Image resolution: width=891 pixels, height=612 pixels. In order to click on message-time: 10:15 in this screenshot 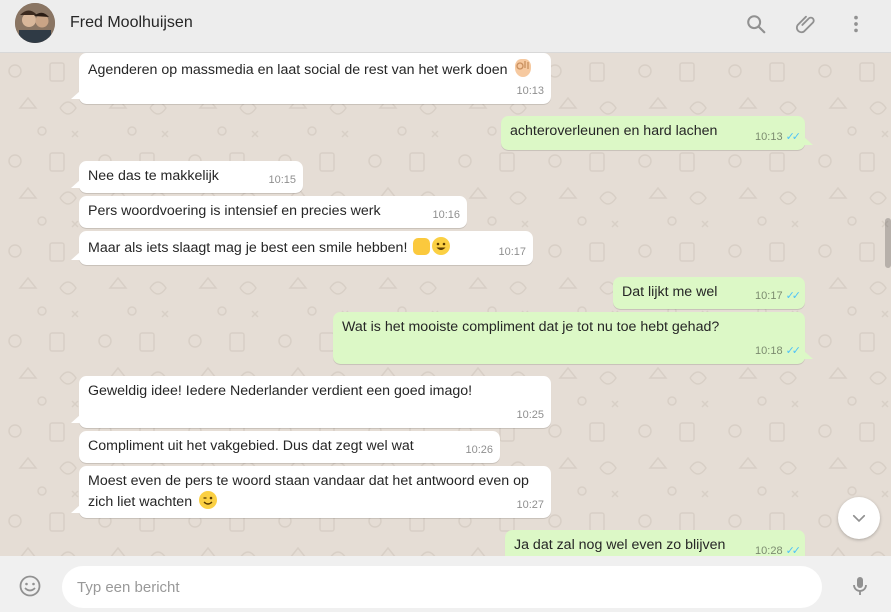, I will do `click(282, 180)`.